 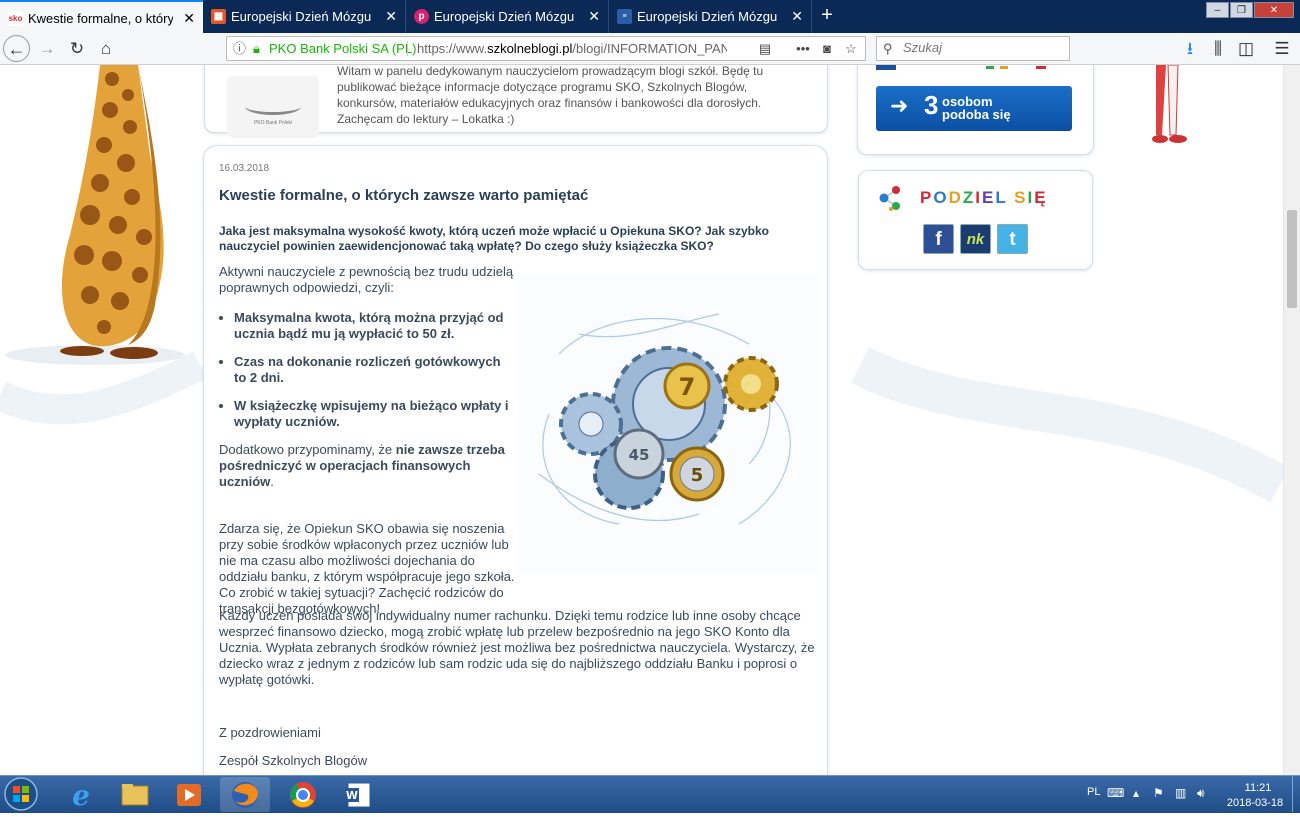 What do you see at coordinates (1218, 49) in the screenshot?
I see `library-icon: ⫼` at bounding box center [1218, 49].